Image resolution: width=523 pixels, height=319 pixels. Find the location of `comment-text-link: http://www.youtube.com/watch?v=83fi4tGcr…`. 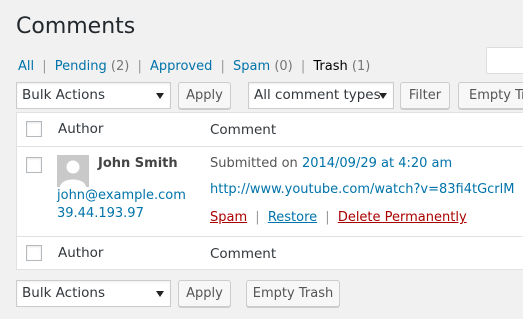

comment-text-link: http://www.youtube.com/watch?v=83fi4tGcr… is located at coordinates (362, 189).